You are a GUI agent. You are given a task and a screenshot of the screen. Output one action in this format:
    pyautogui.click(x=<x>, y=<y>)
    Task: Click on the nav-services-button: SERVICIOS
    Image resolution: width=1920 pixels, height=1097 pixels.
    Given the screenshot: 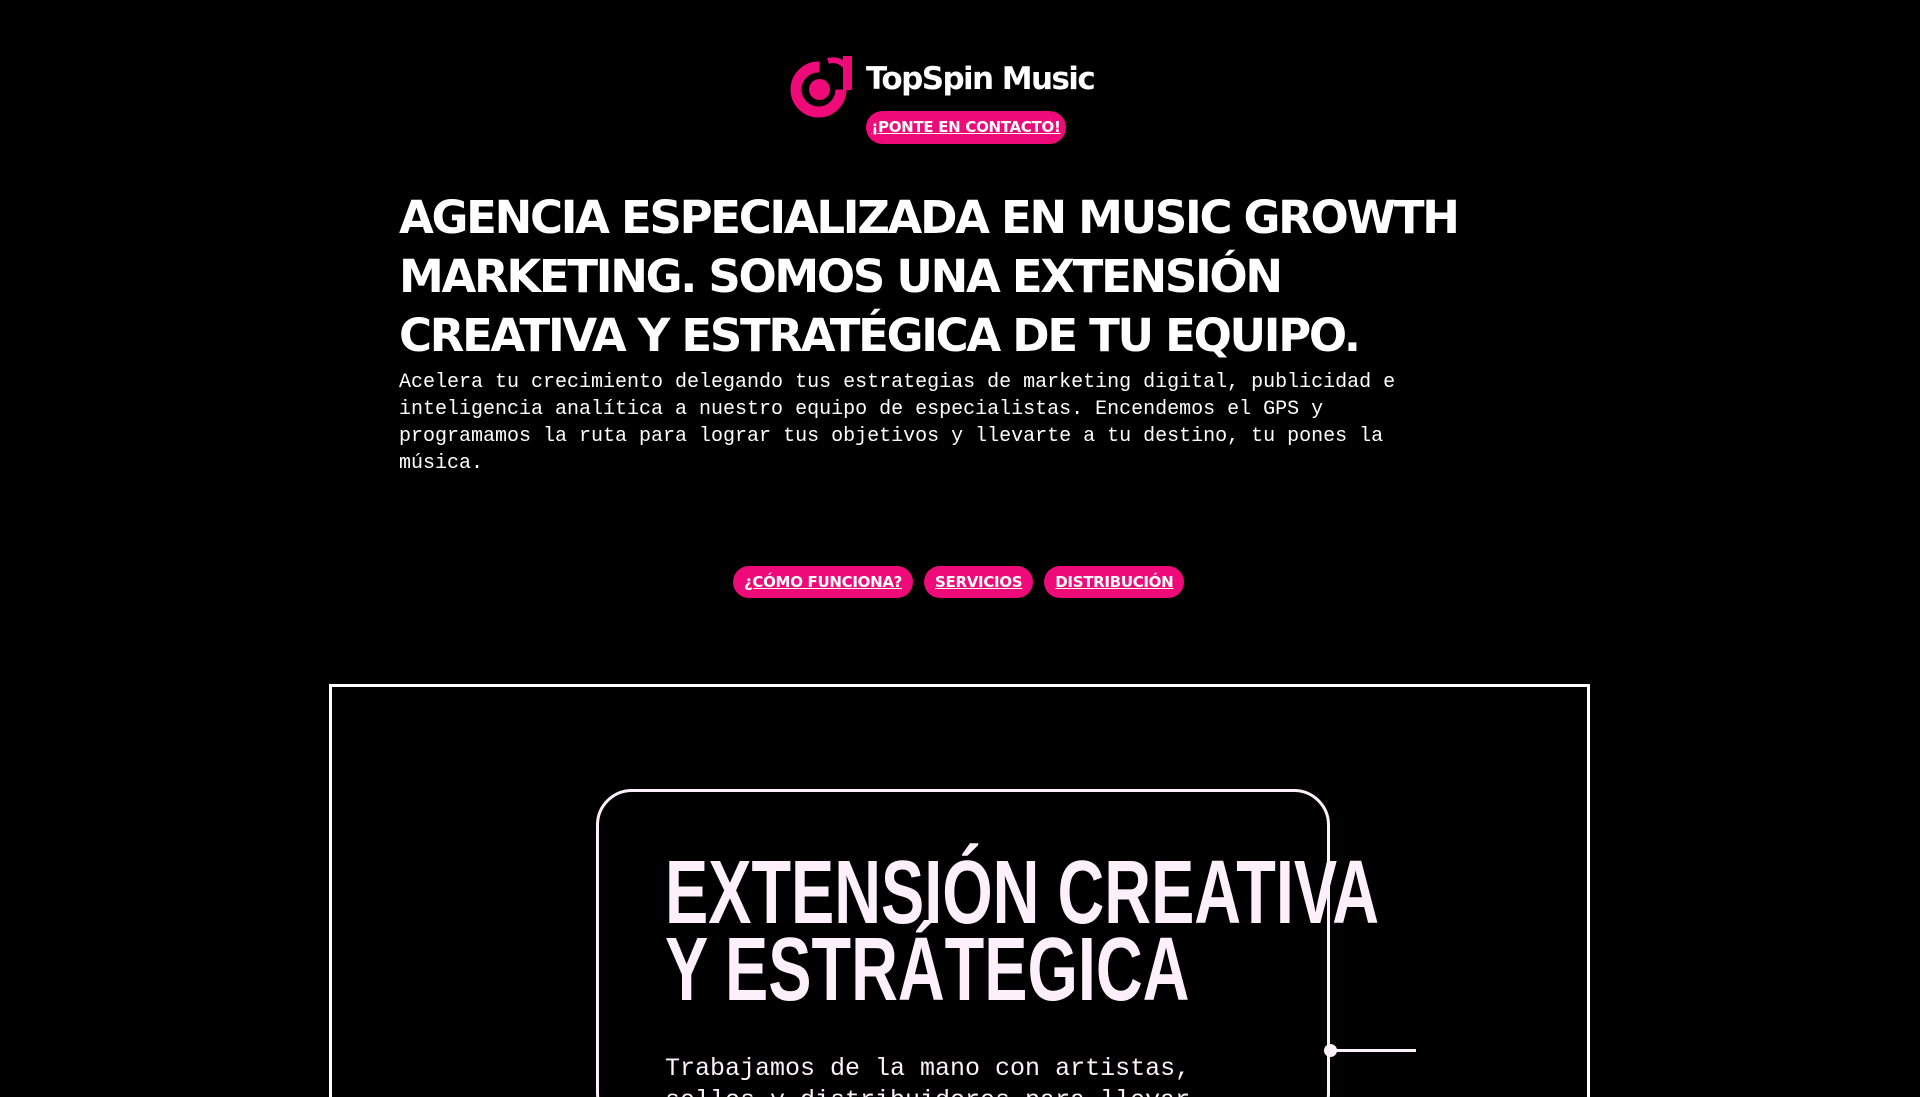 What is the action you would take?
    pyautogui.click(x=979, y=582)
    